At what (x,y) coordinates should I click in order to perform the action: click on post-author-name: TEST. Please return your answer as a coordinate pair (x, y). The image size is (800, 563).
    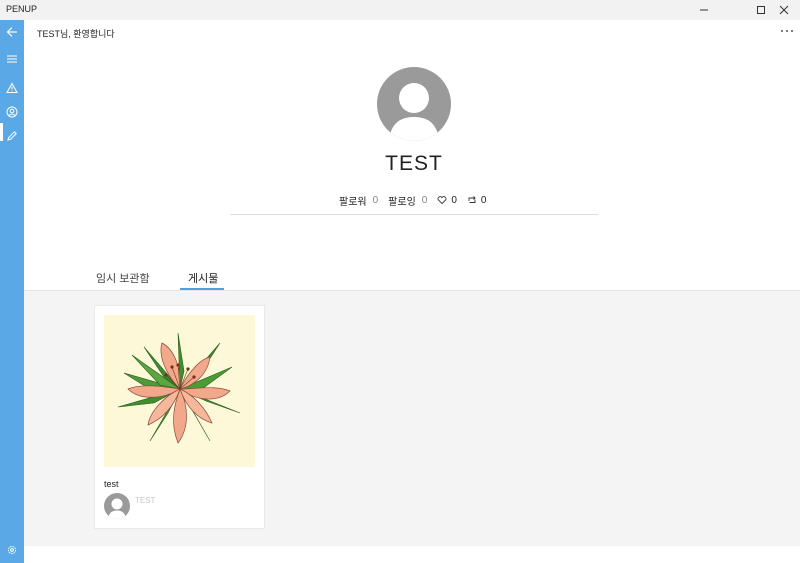
    Looking at the image, I should click on (145, 500).